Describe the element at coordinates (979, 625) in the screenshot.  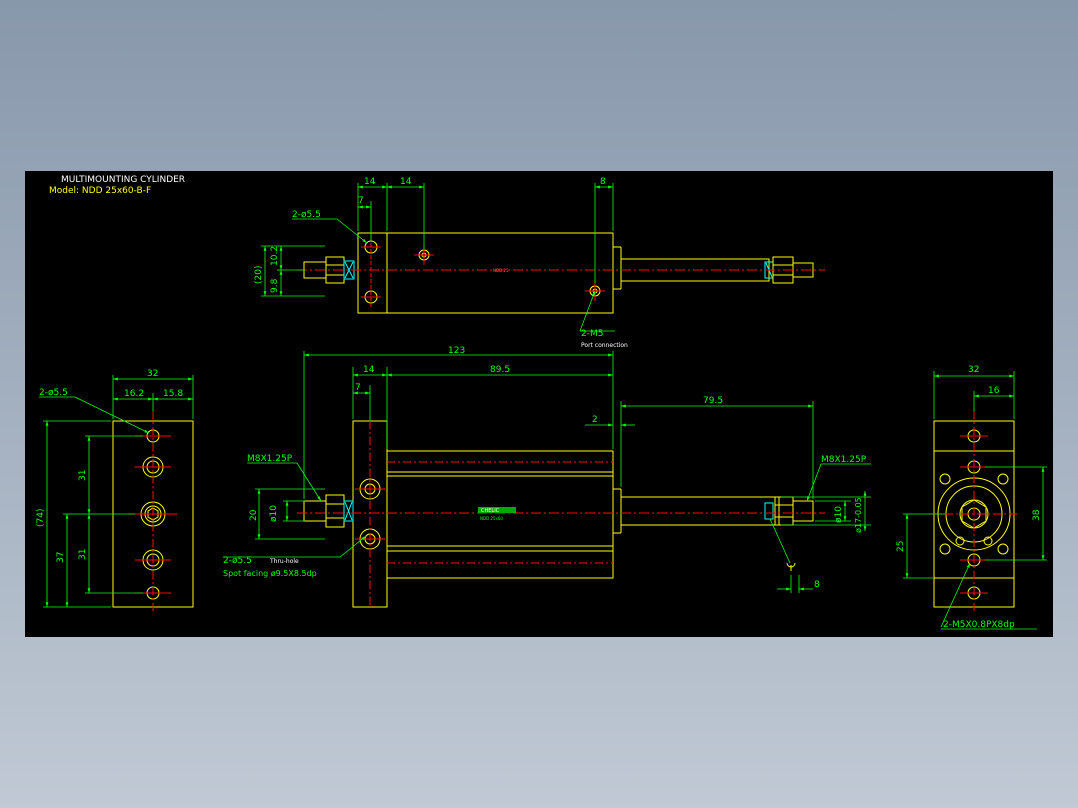
I see `right-thread-callout: 2-M5X0.8PX8dp` at that location.